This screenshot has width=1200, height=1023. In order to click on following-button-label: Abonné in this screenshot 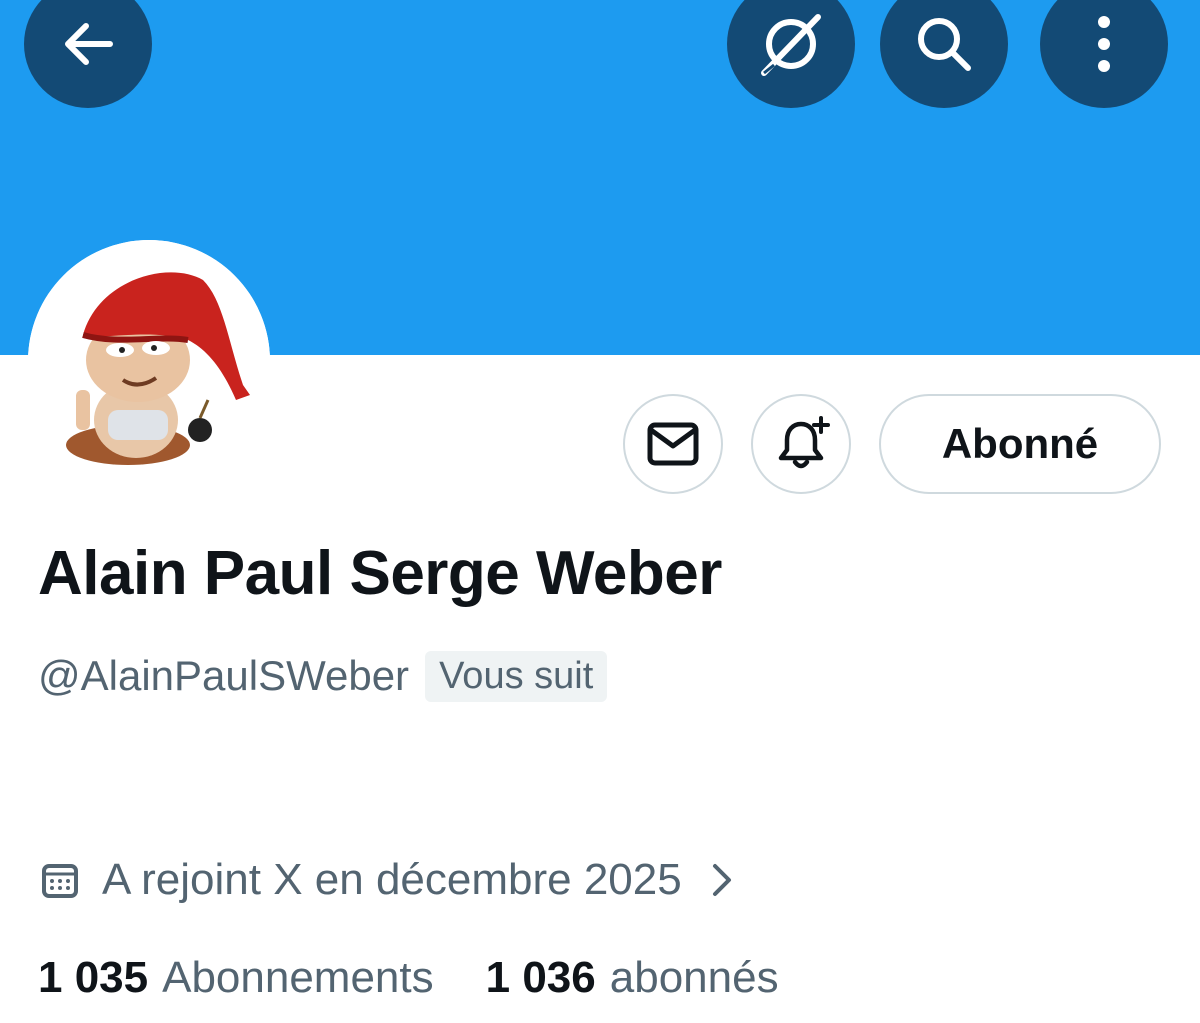, I will do `click(1020, 443)`.